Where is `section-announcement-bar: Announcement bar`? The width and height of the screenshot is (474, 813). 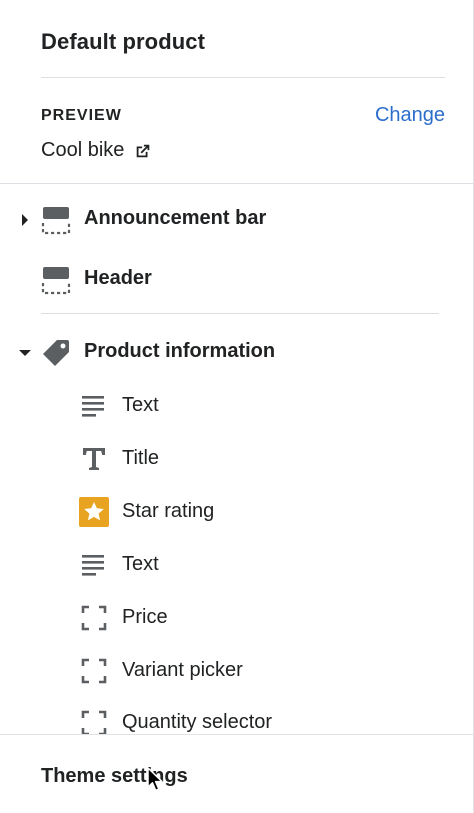 section-announcement-bar: Announcement bar is located at coordinates (236, 220).